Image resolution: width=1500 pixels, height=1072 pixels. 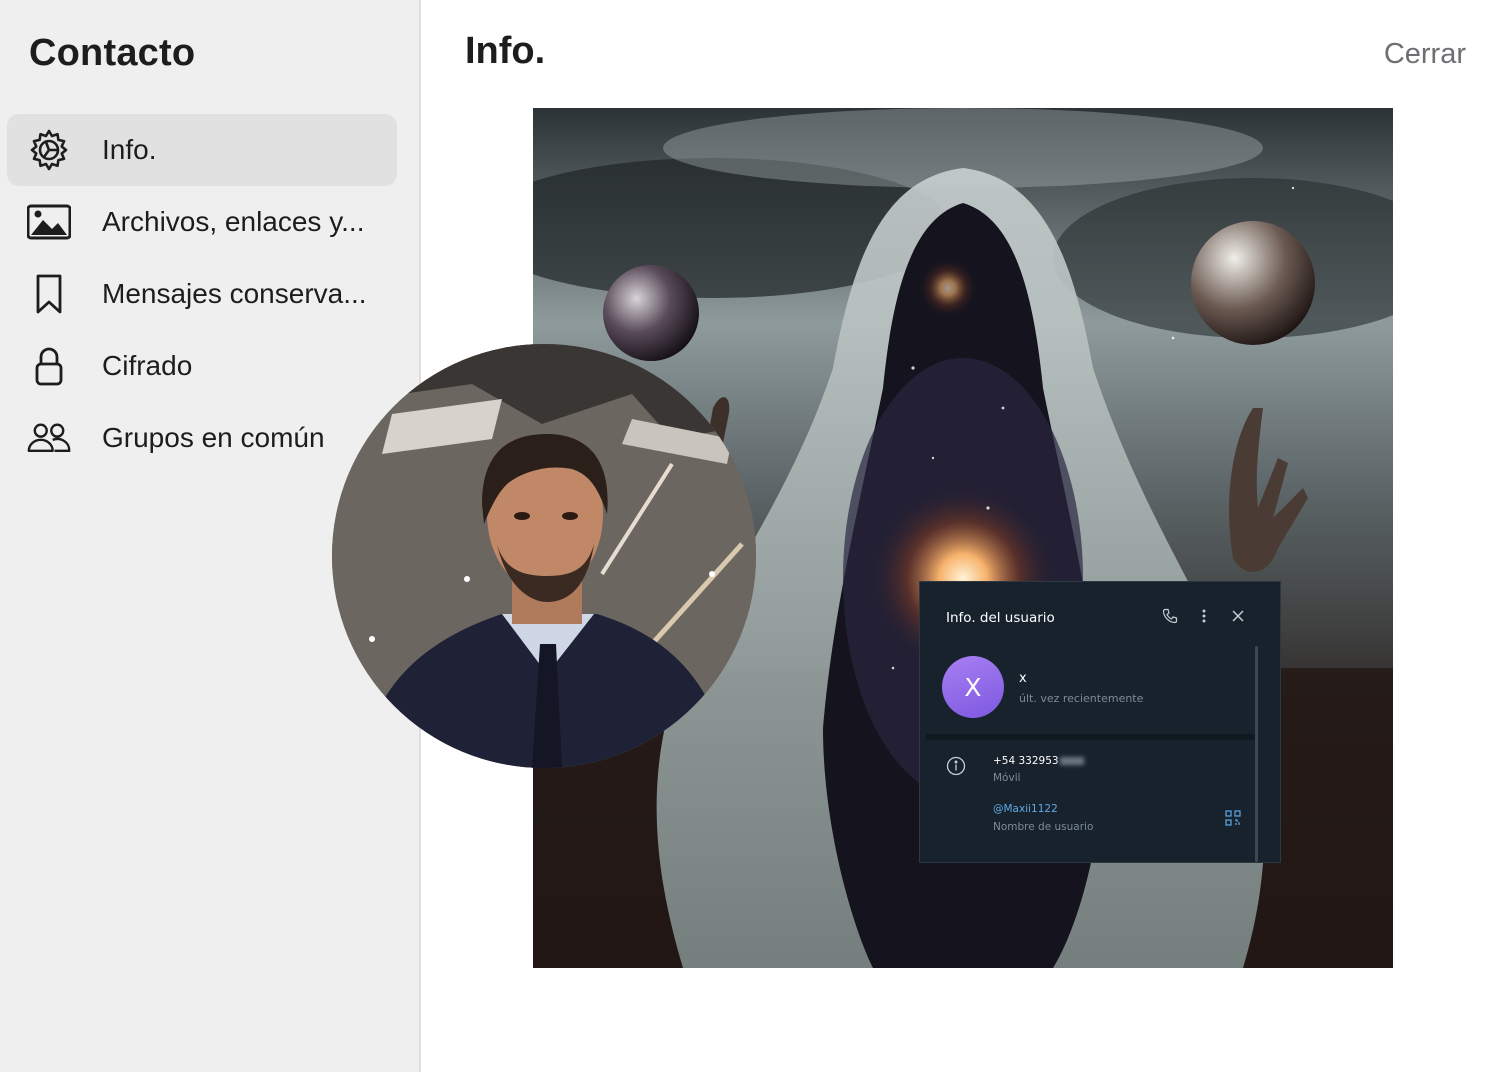 I want to click on portrait-photo, so click(x=544, y=556).